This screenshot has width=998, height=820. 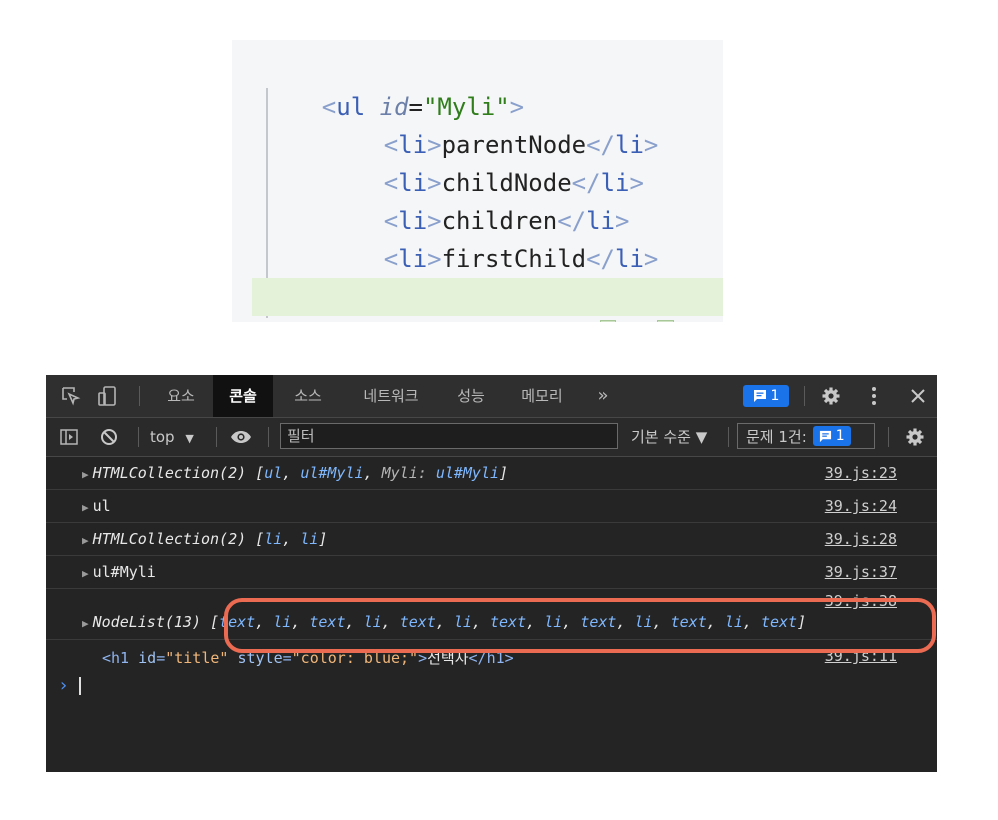 I want to click on log-content: ▶ ul#Myli, so click(x=119, y=572).